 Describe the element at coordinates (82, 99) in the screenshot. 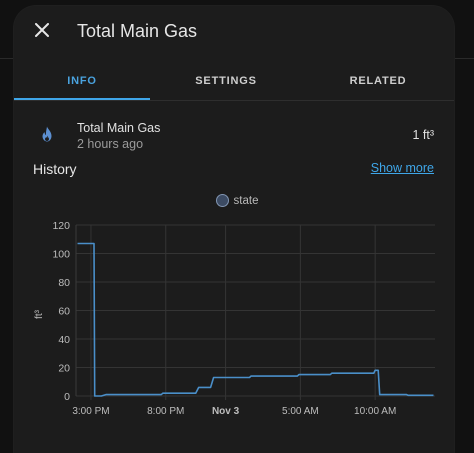

I see `active-tab-indicator` at that location.